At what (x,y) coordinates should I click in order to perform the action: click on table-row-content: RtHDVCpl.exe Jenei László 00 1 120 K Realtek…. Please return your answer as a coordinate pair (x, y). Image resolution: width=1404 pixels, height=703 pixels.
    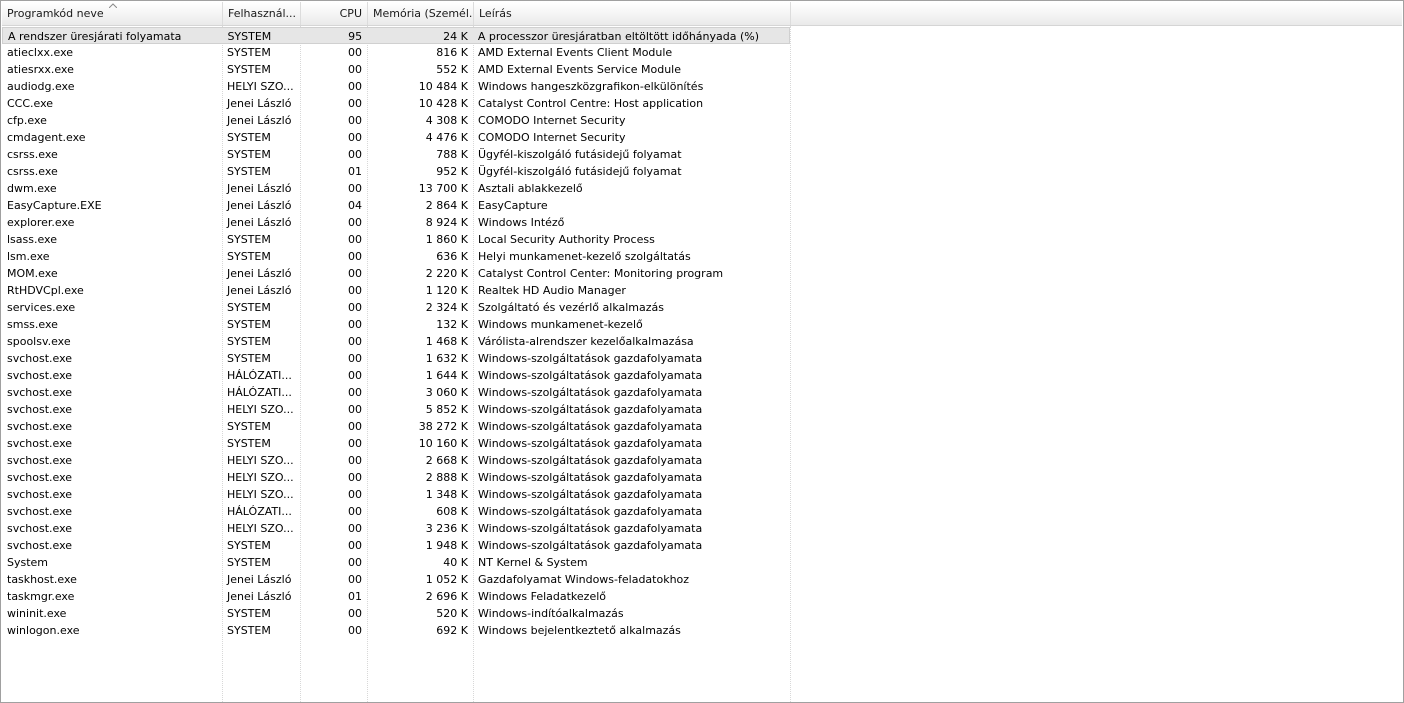
    Looking at the image, I should click on (396, 290).